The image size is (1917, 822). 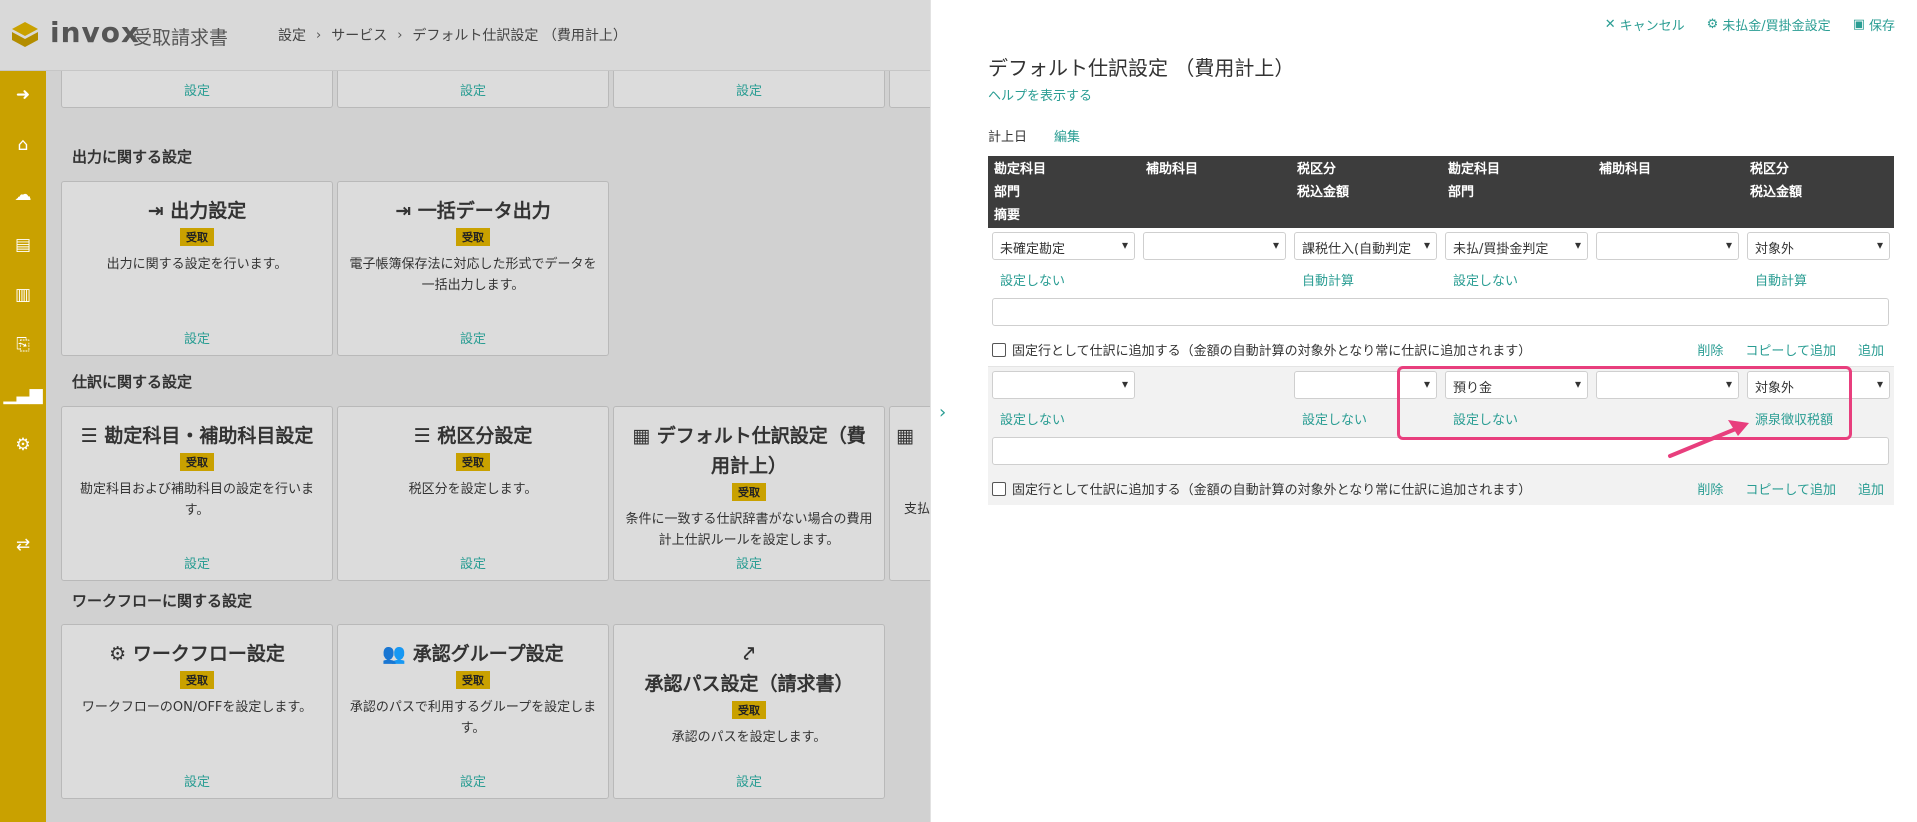 I want to click on posting-date-label: 計上日, so click(x=1008, y=137).